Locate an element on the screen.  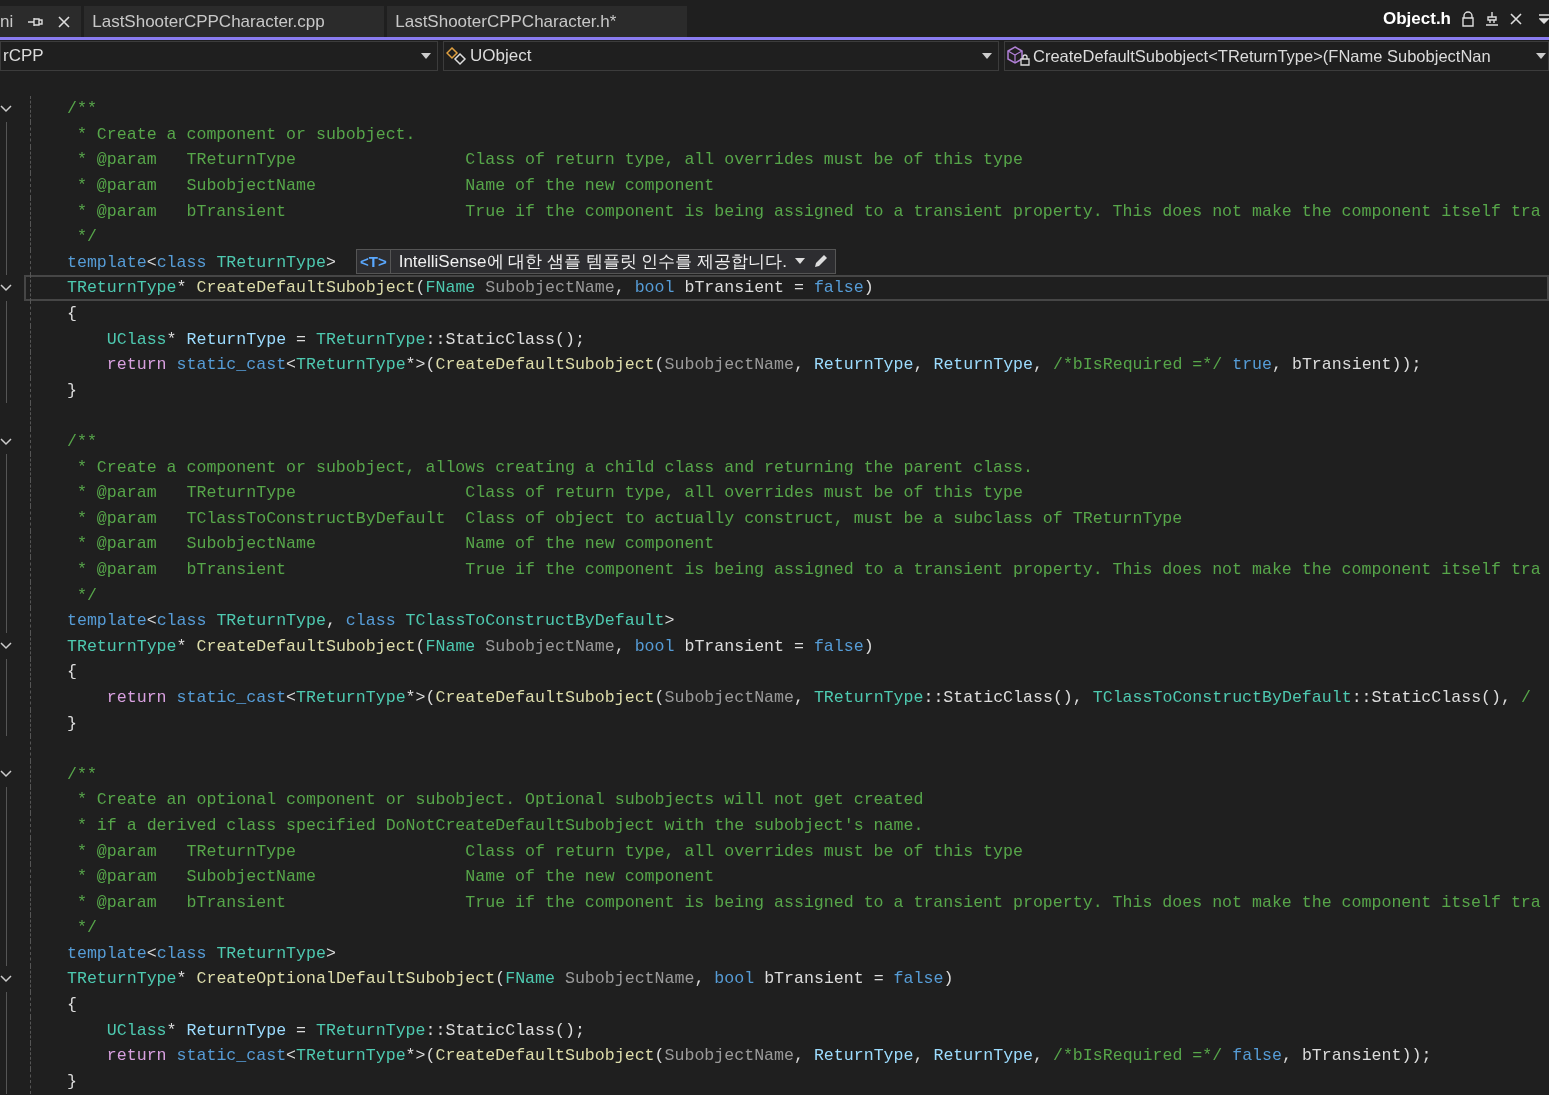
code-line: return static_cast<TReturnType*>(CreateDefaultSubobject(SubobjectName, ReturnType, ReturnType, /*bIsRequired =*/ false, bTransient)); is located at coordinates (768, 1056).